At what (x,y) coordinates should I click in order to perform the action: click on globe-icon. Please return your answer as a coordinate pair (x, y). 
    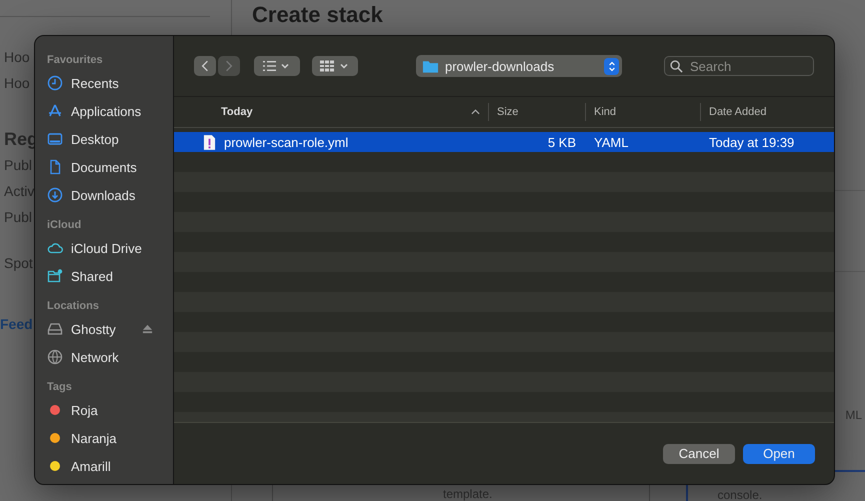
    Looking at the image, I should click on (55, 357).